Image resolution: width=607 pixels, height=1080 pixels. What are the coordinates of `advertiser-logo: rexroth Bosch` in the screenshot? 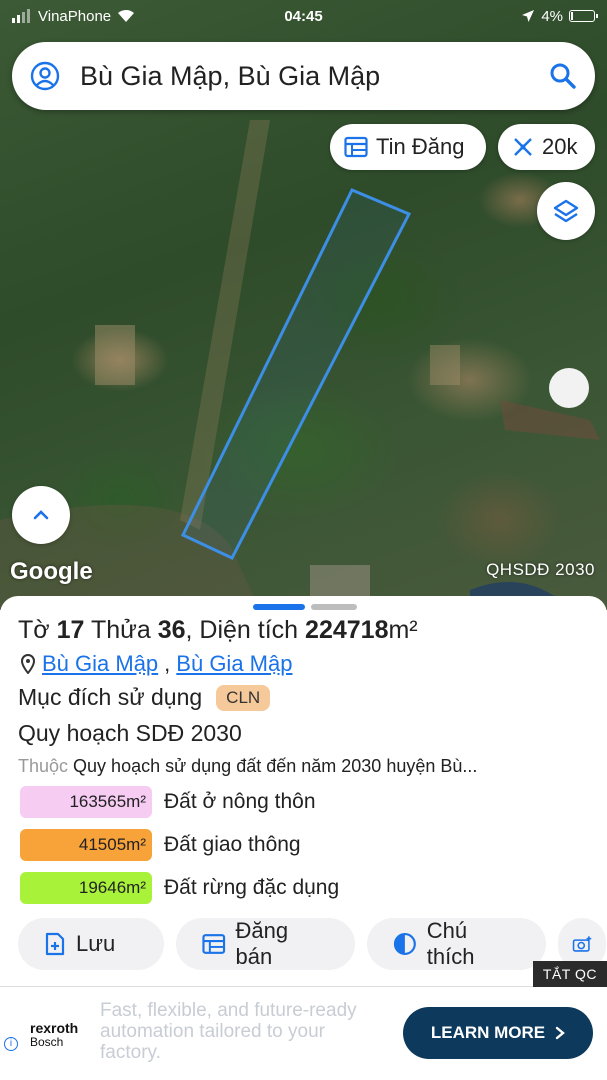 It's located at (54, 1035).